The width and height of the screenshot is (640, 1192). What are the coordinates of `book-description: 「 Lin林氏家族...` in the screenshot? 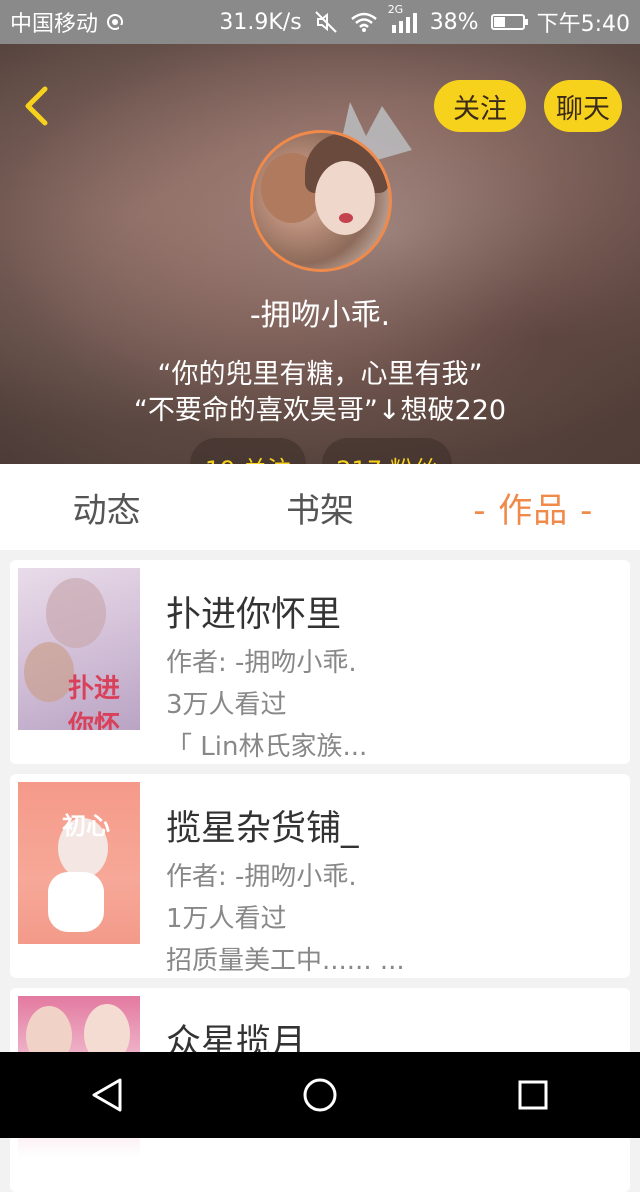 It's located at (267, 747).